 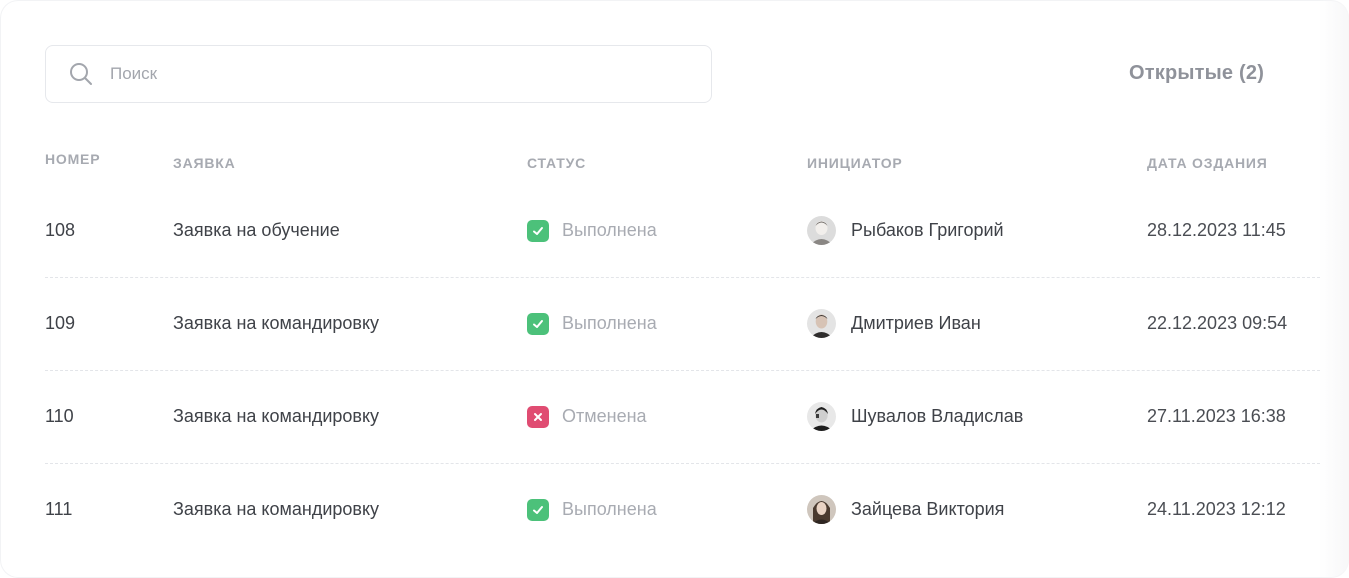 What do you see at coordinates (390, 74) in the screenshot?
I see `search-input` at bounding box center [390, 74].